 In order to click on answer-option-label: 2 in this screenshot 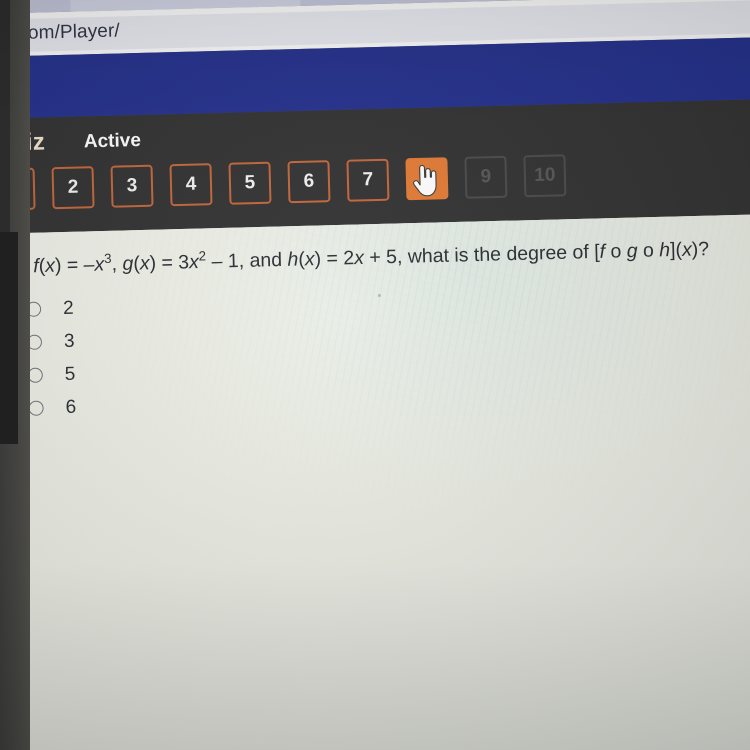, I will do `click(68, 308)`.